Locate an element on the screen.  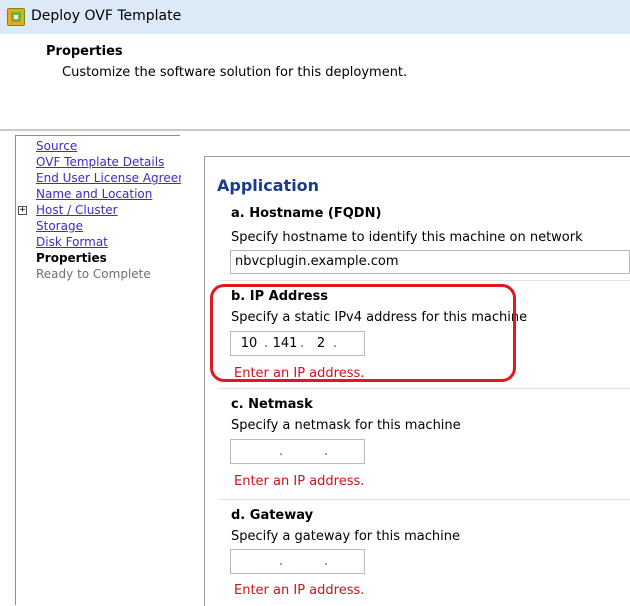
section-title: Application is located at coordinates (268, 185).